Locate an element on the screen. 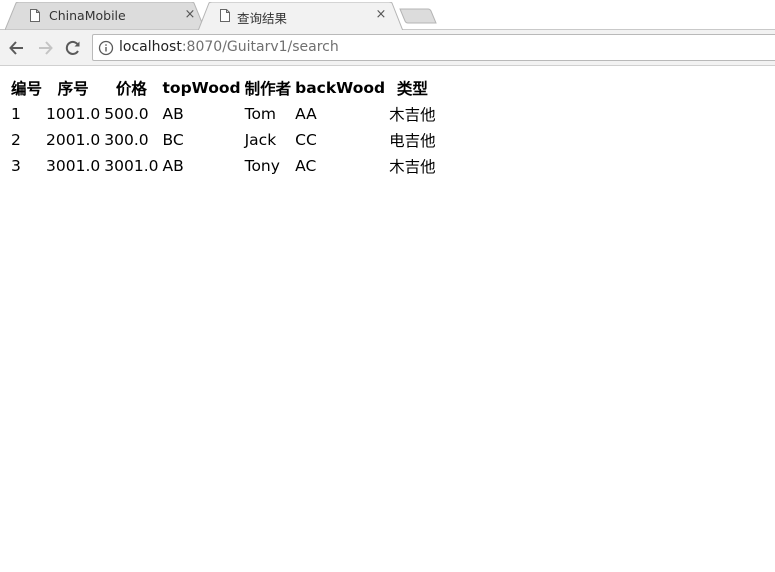  header-builder: 制作者 is located at coordinates (268, 89).